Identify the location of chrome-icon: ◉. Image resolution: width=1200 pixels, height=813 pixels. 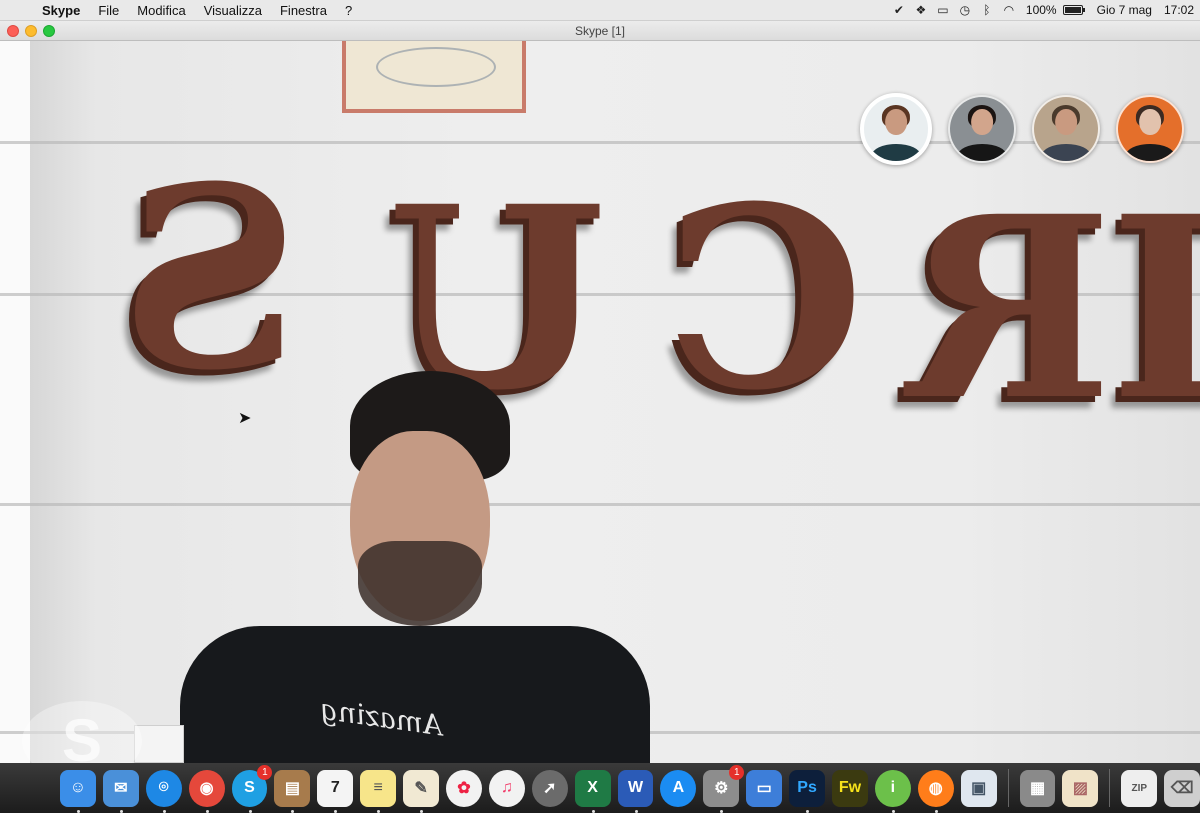
(206, 791).